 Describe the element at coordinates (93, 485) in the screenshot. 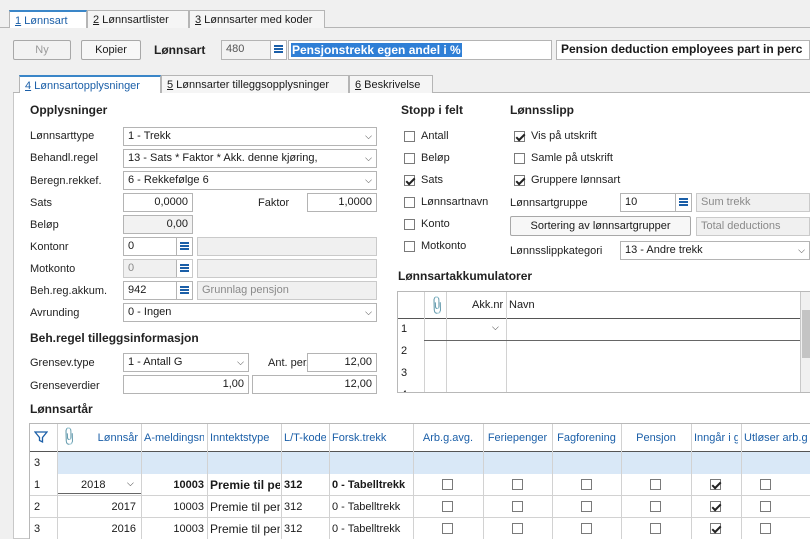

I see `year-cell: 2018` at that location.